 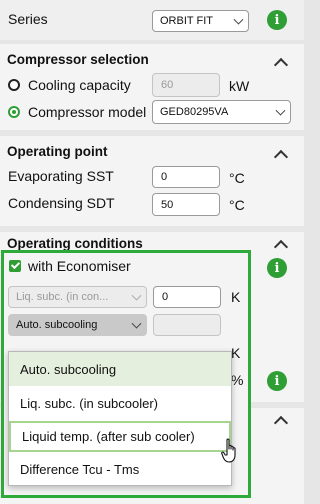 I want to click on operating-conditions-title: Operating conditions, so click(x=75, y=243).